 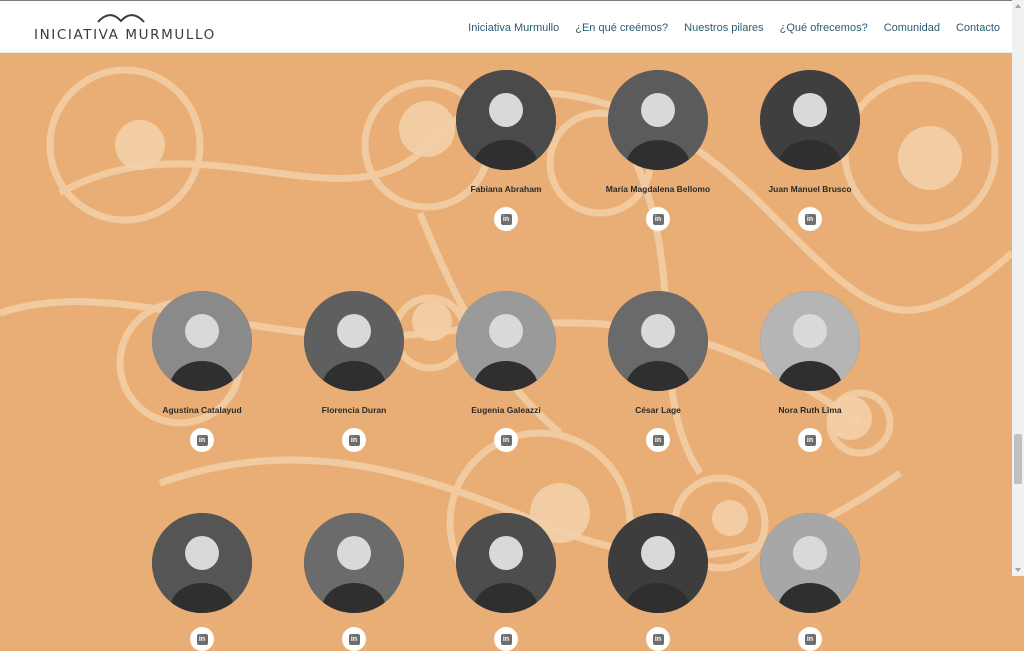 I want to click on nav-comunidad: Comunidad, so click(x=912, y=28).